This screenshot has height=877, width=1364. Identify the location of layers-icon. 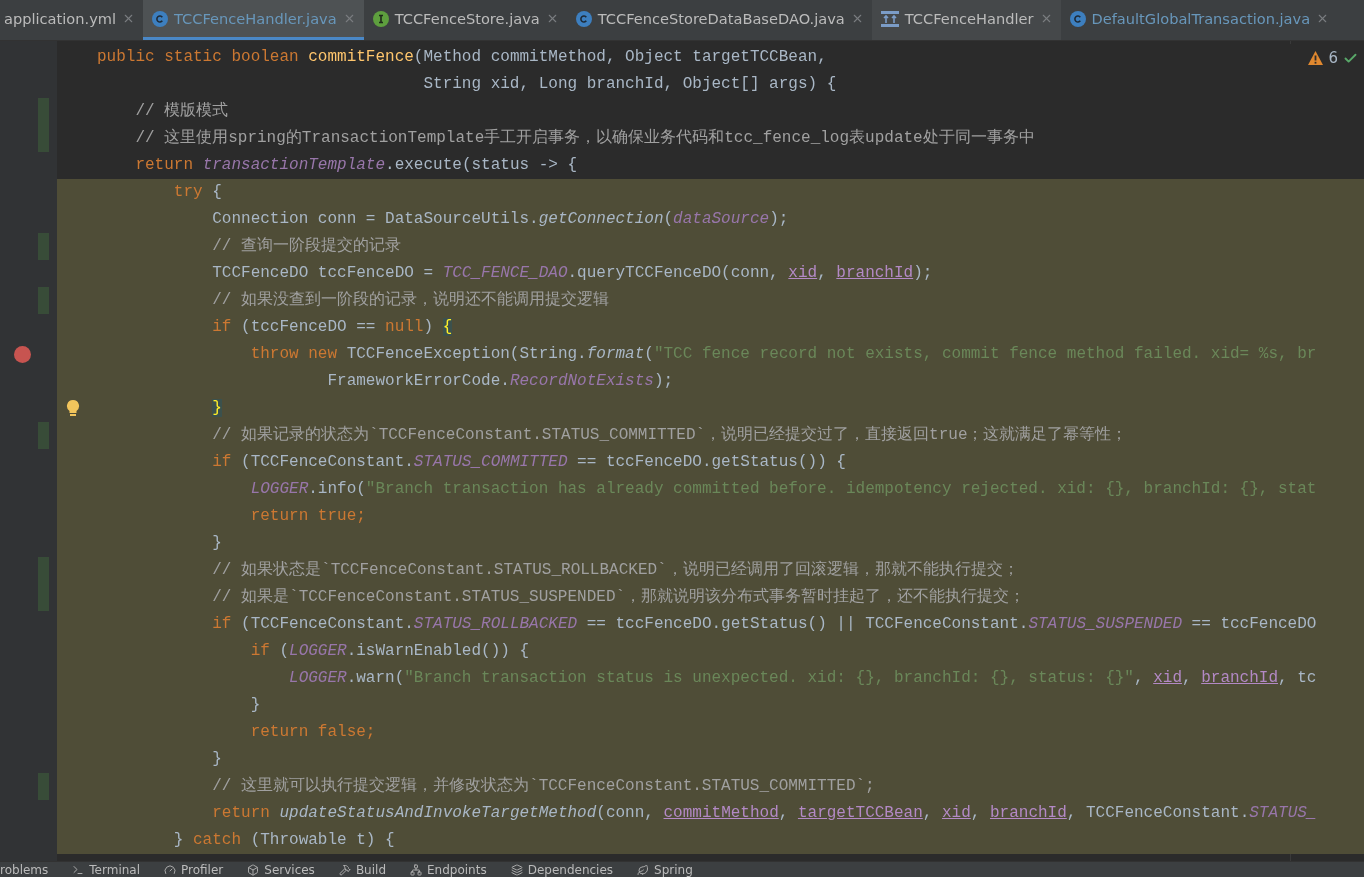
(516, 869).